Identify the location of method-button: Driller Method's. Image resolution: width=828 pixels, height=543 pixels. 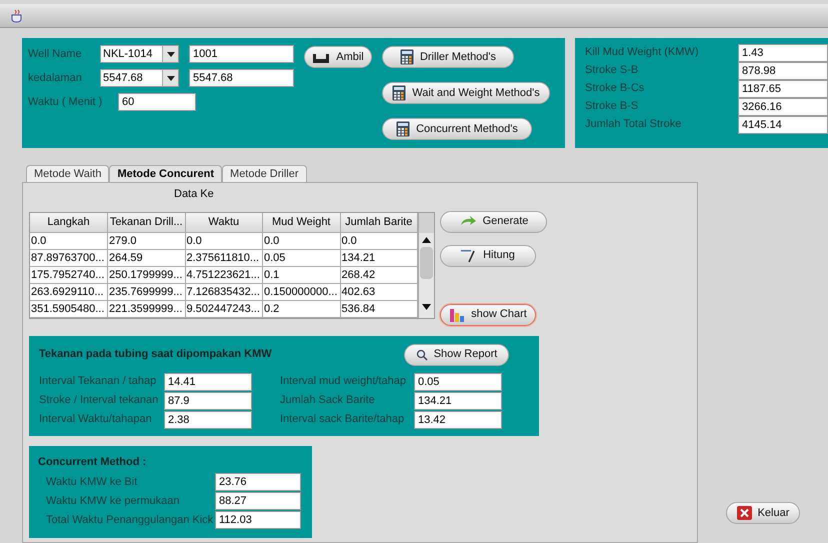
(448, 57).